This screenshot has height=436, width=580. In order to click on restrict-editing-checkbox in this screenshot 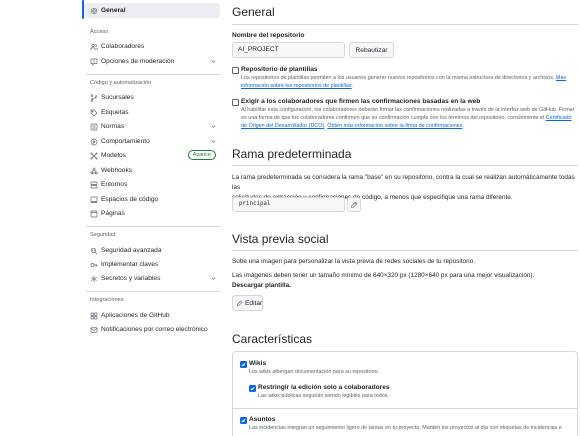, I will do `click(252, 388)`.